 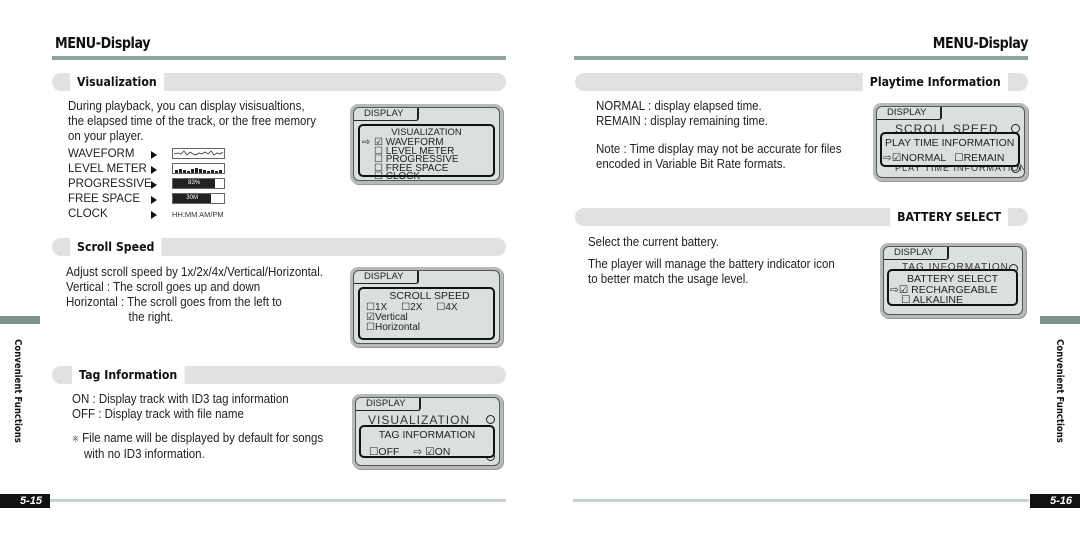 What do you see at coordinates (414, 142) in the screenshot?
I see `lcd-option-label: WAVEFORM` at bounding box center [414, 142].